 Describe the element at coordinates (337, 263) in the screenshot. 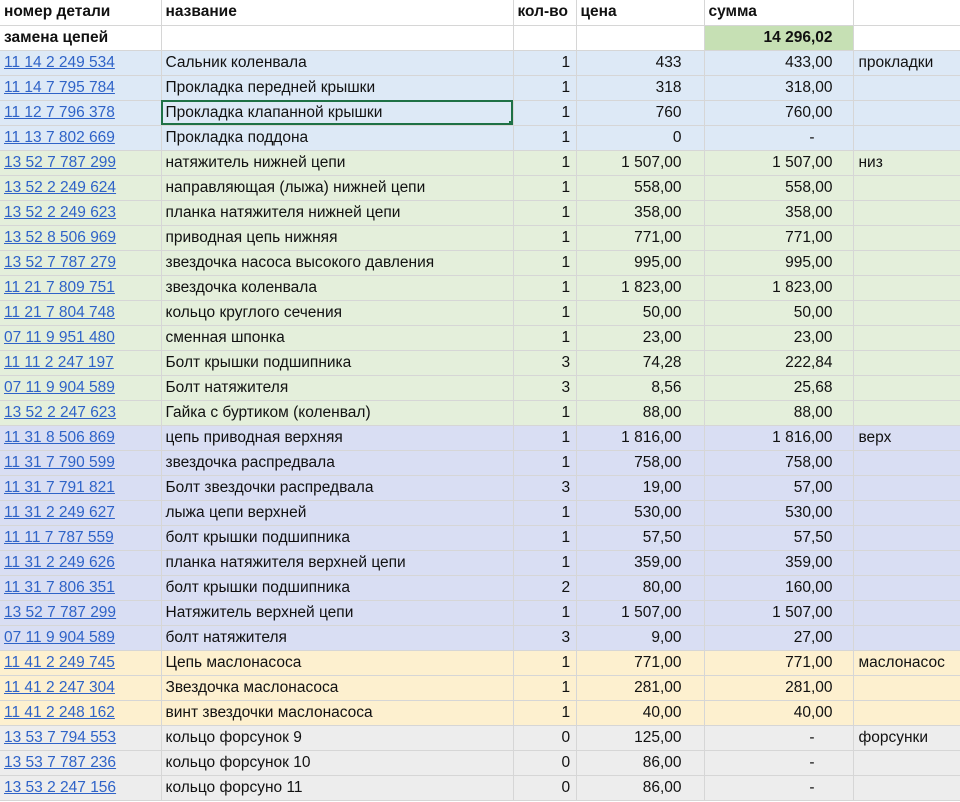

I see `part-name-cell: звездочка насоса высокого давления` at that location.